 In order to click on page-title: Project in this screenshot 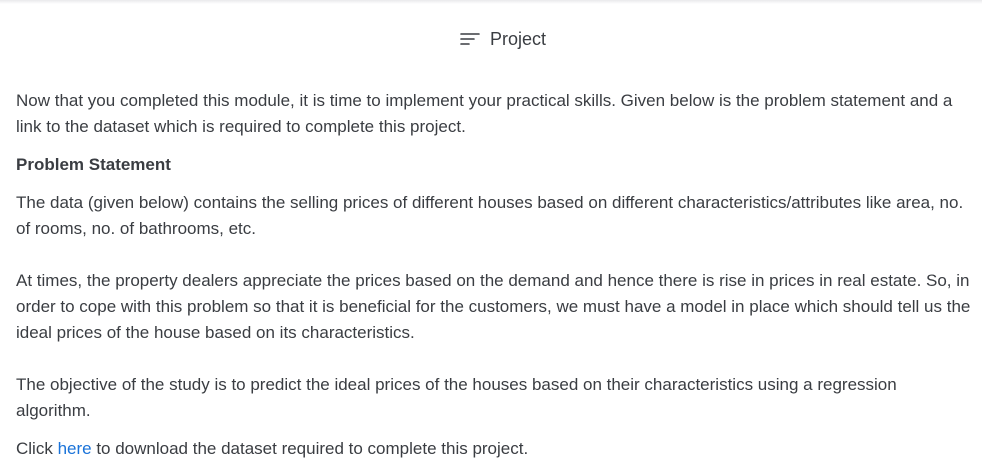, I will do `click(518, 38)`.